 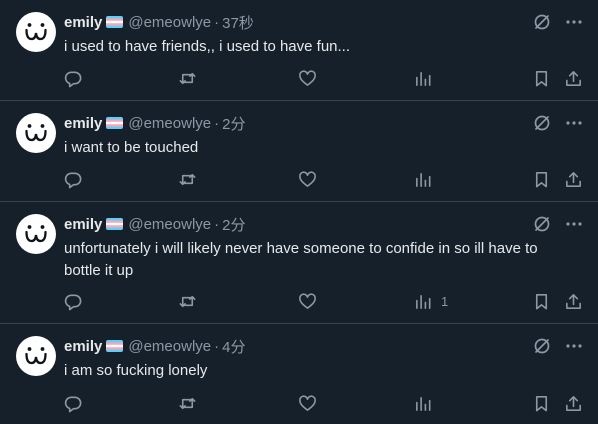 I want to click on tweet-header: emily @emeowlye · 4分, so click(x=301, y=346).